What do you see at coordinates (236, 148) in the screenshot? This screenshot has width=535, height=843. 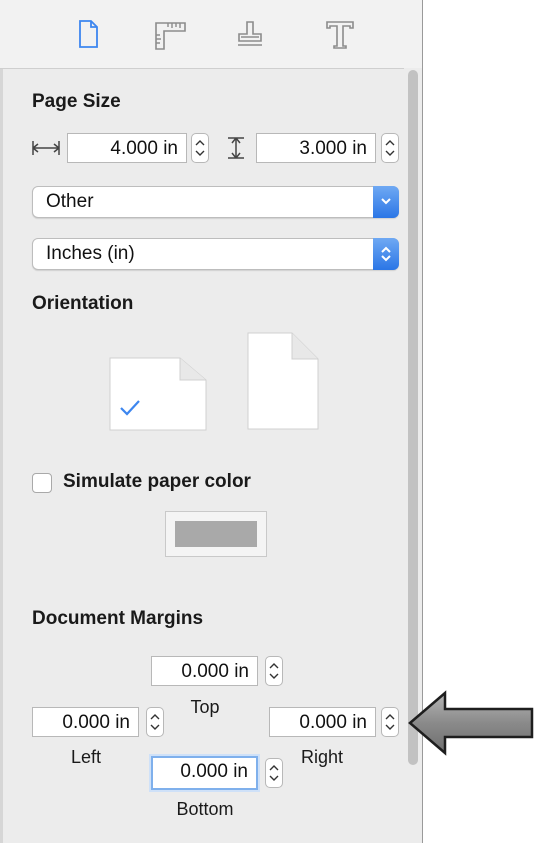 I see `height-icon` at bounding box center [236, 148].